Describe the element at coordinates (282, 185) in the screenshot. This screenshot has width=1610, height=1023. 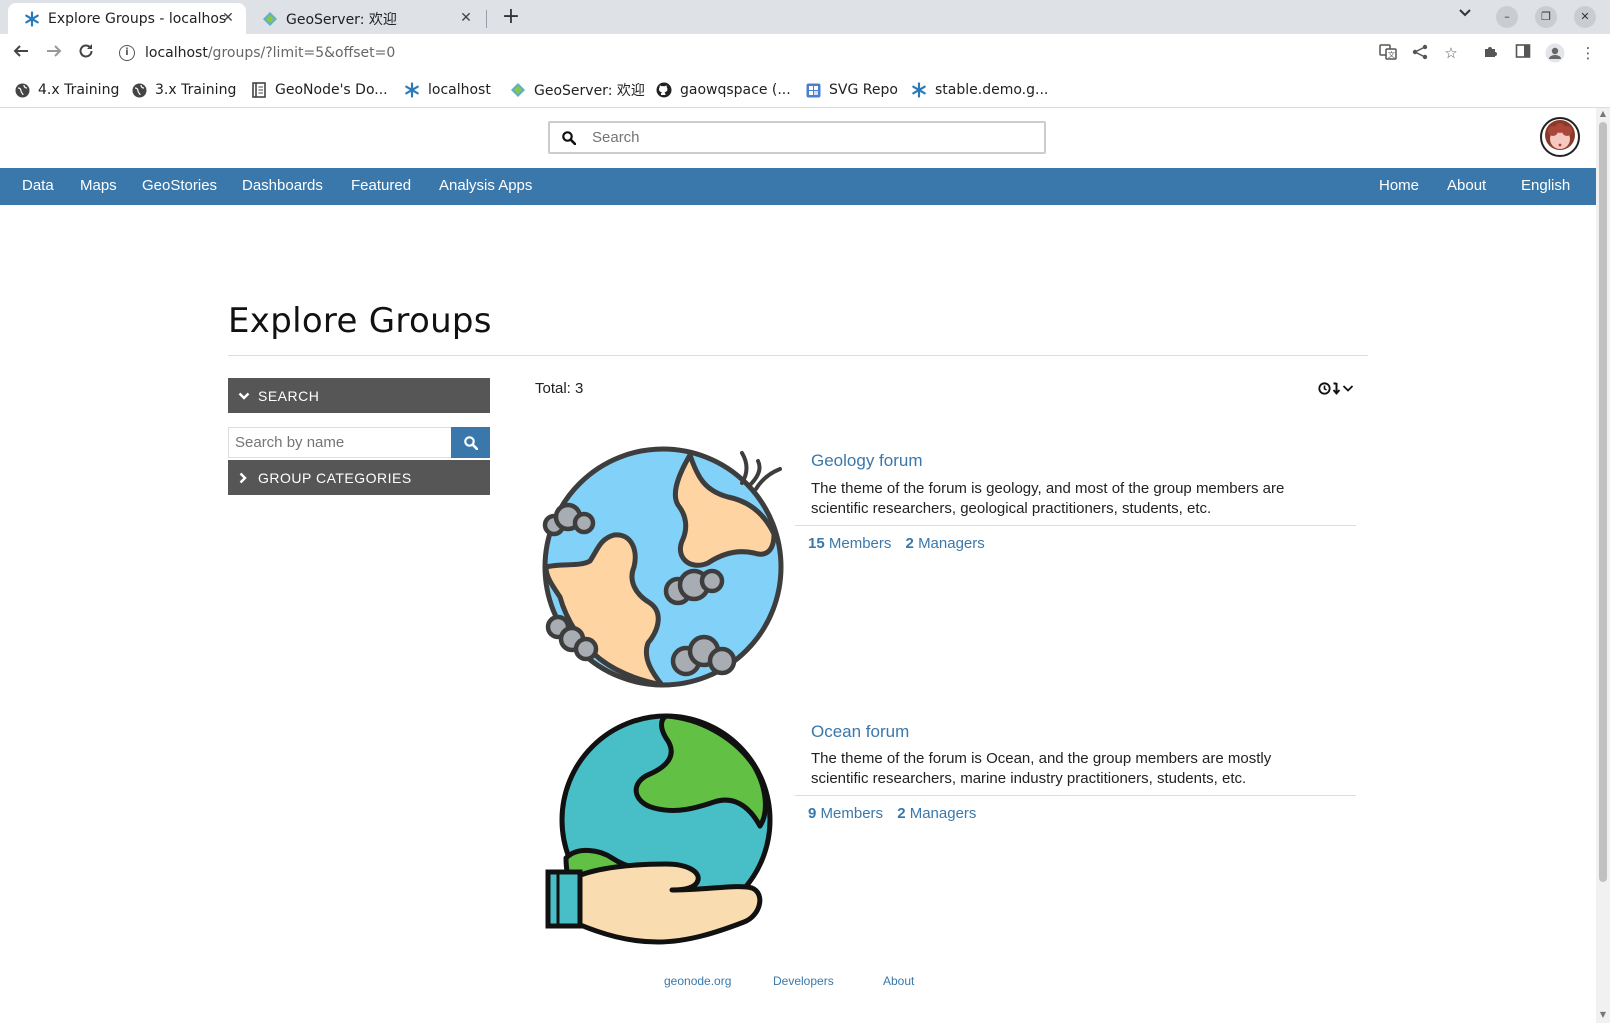
I see `nav-dashboards: Dashboards` at that location.